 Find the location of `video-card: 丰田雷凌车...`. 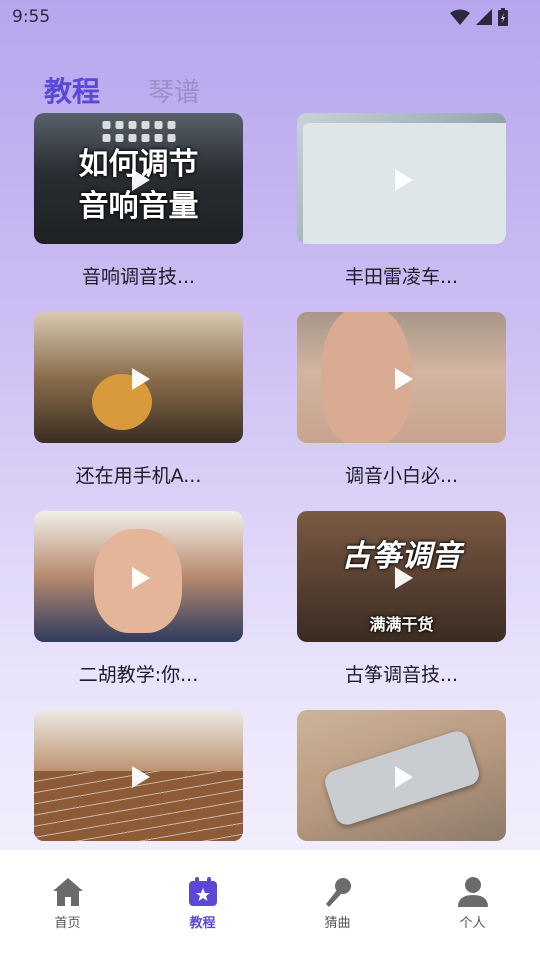

video-card: 丰田雷凌车... is located at coordinates (401, 212).